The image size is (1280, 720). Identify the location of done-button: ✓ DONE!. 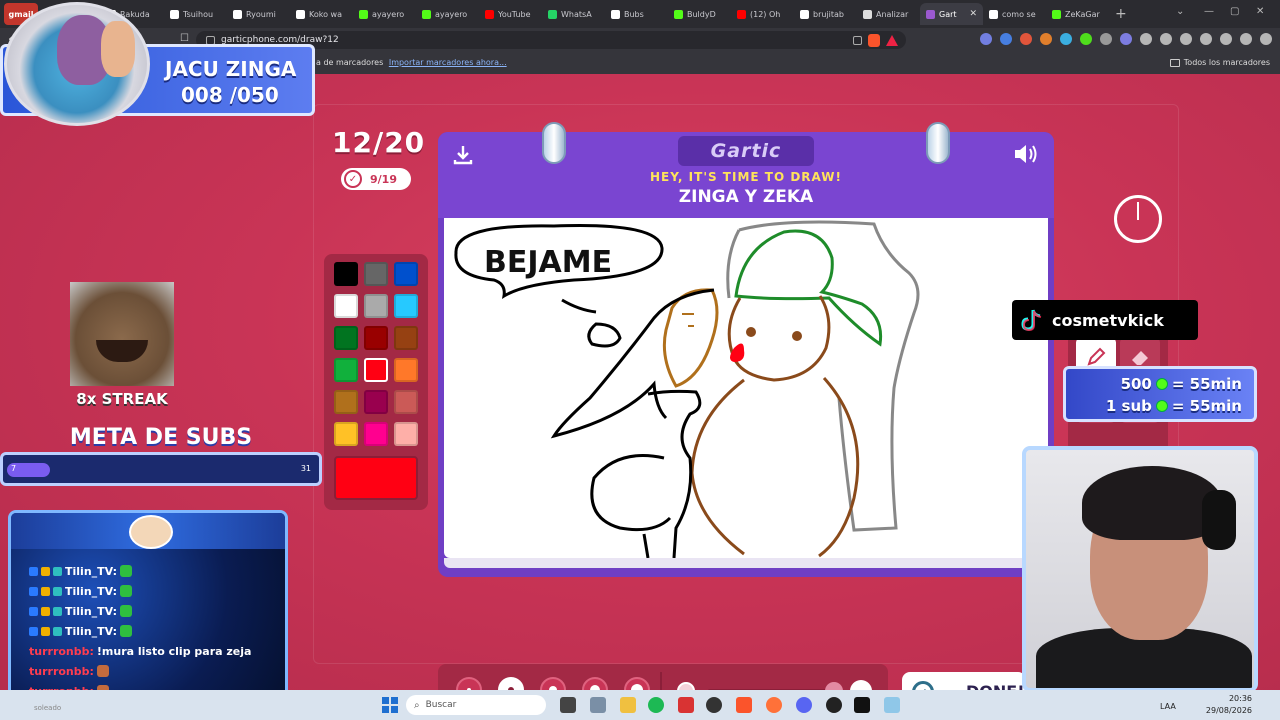
(964, 681).